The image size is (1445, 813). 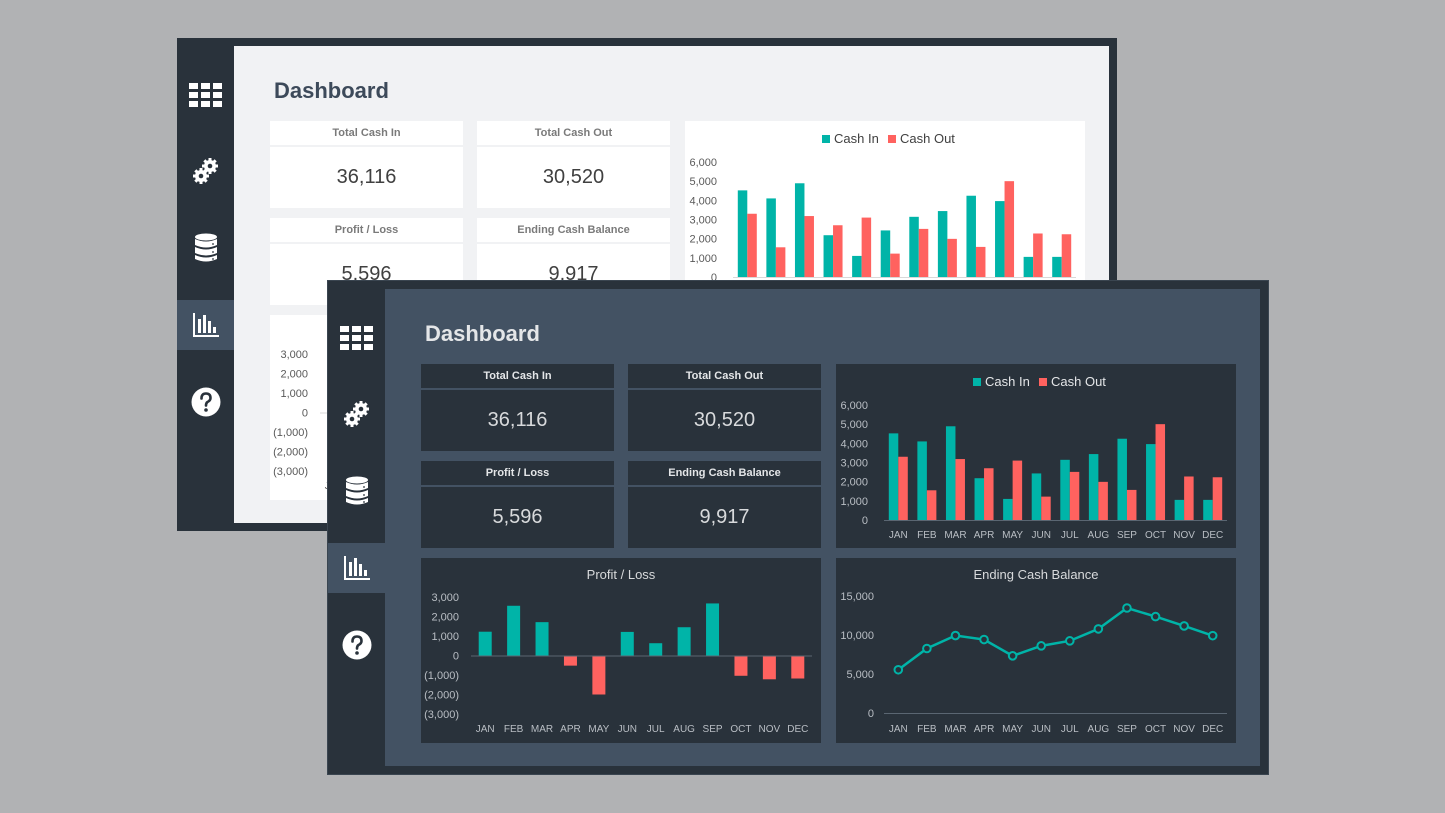 What do you see at coordinates (517, 473) in the screenshot?
I see `card-label: Profit / Loss` at bounding box center [517, 473].